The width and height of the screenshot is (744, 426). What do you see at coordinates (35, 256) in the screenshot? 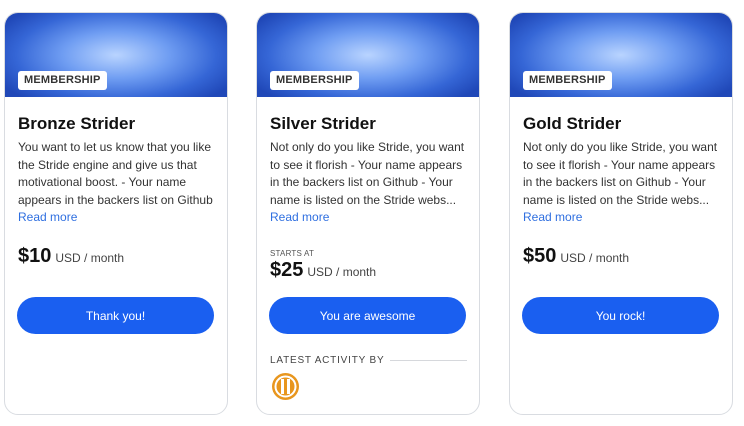
I see `price-amount: $10` at bounding box center [35, 256].